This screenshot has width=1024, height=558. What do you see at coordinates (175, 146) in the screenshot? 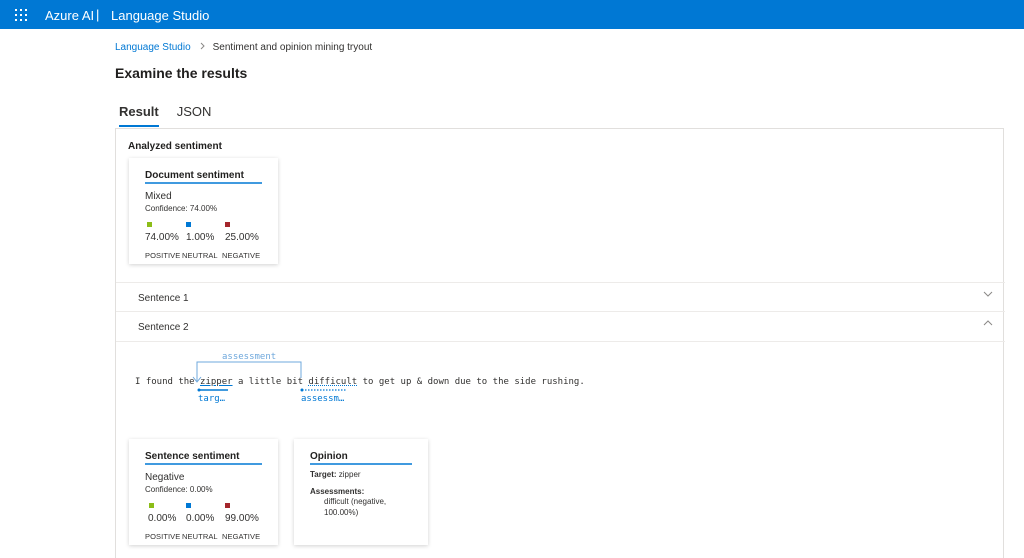
I see `analyzed-heading: Analyzed sentiment` at bounding box center [175, 146].